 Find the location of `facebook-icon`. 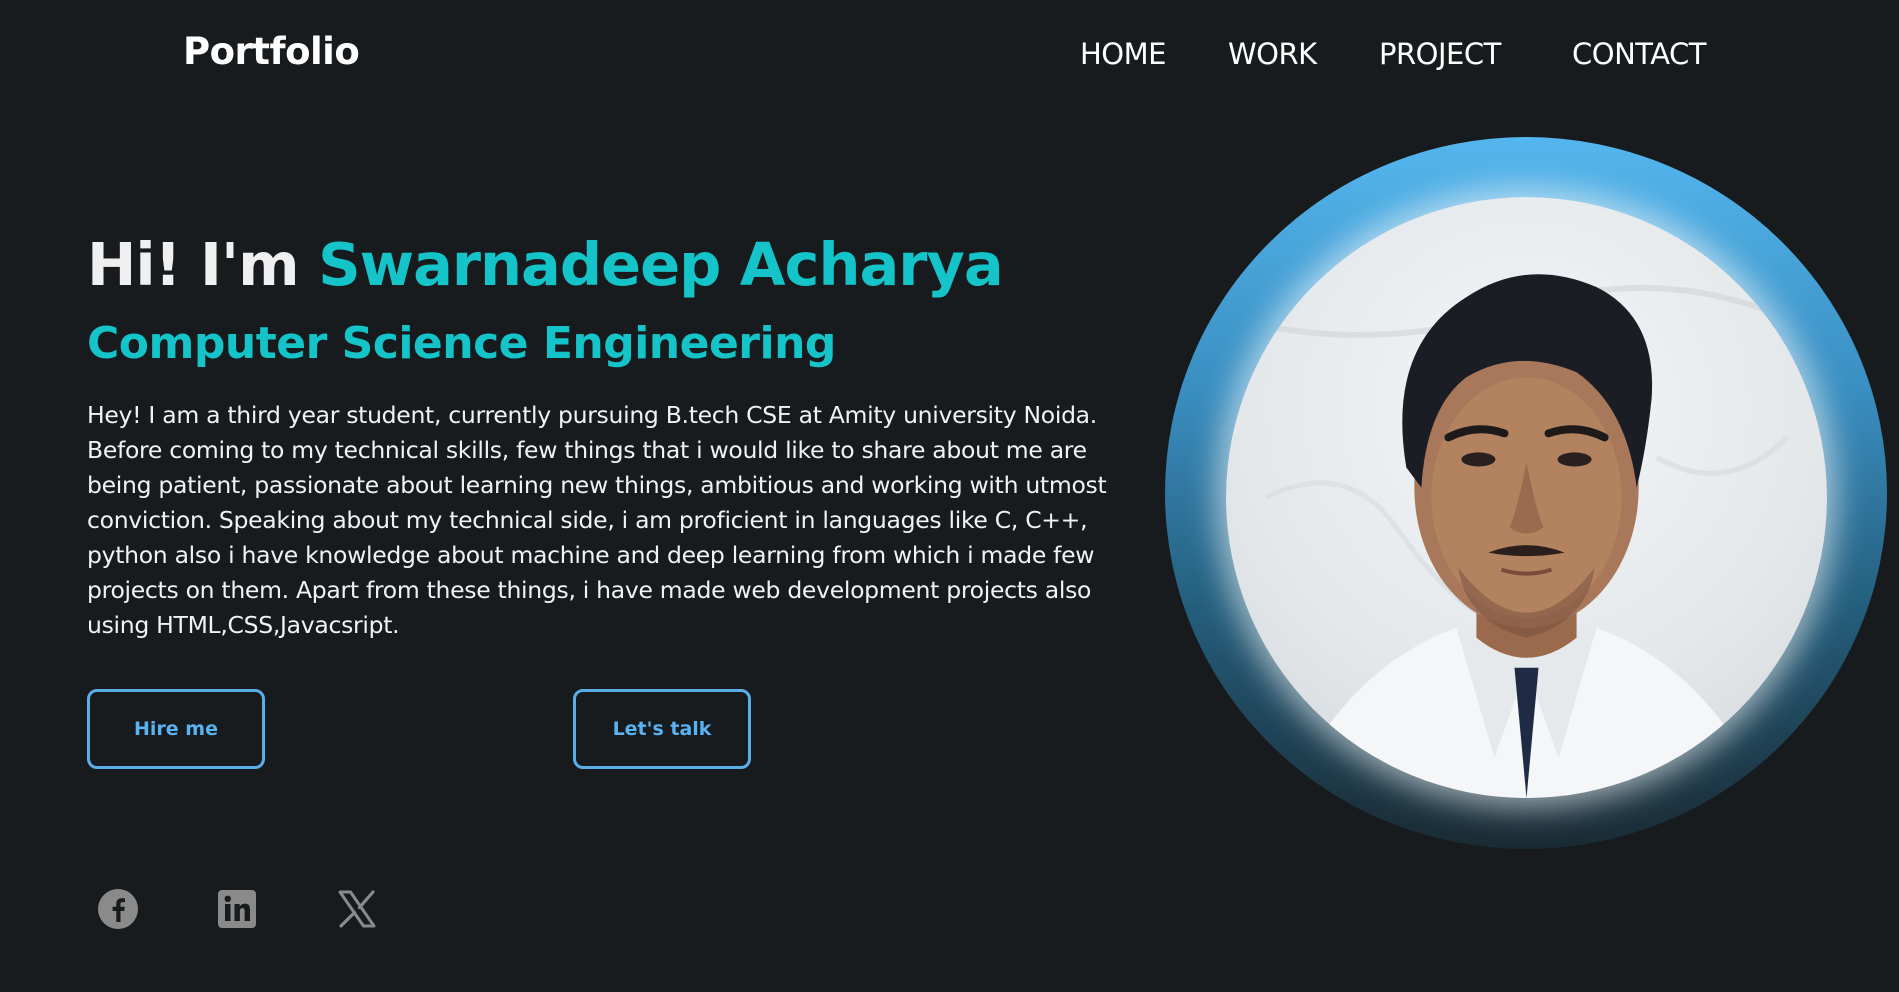

facebook-icon is located at coordinates (118, 909).